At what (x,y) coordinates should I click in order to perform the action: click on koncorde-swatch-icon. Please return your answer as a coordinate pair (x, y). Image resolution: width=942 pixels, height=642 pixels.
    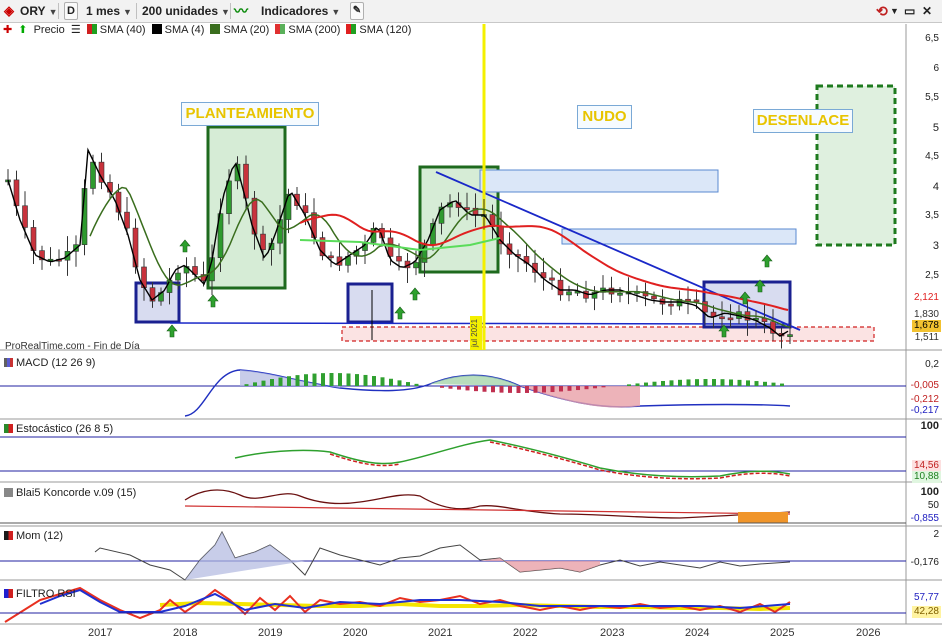
    Looking at the image, I should click on (8, 492).